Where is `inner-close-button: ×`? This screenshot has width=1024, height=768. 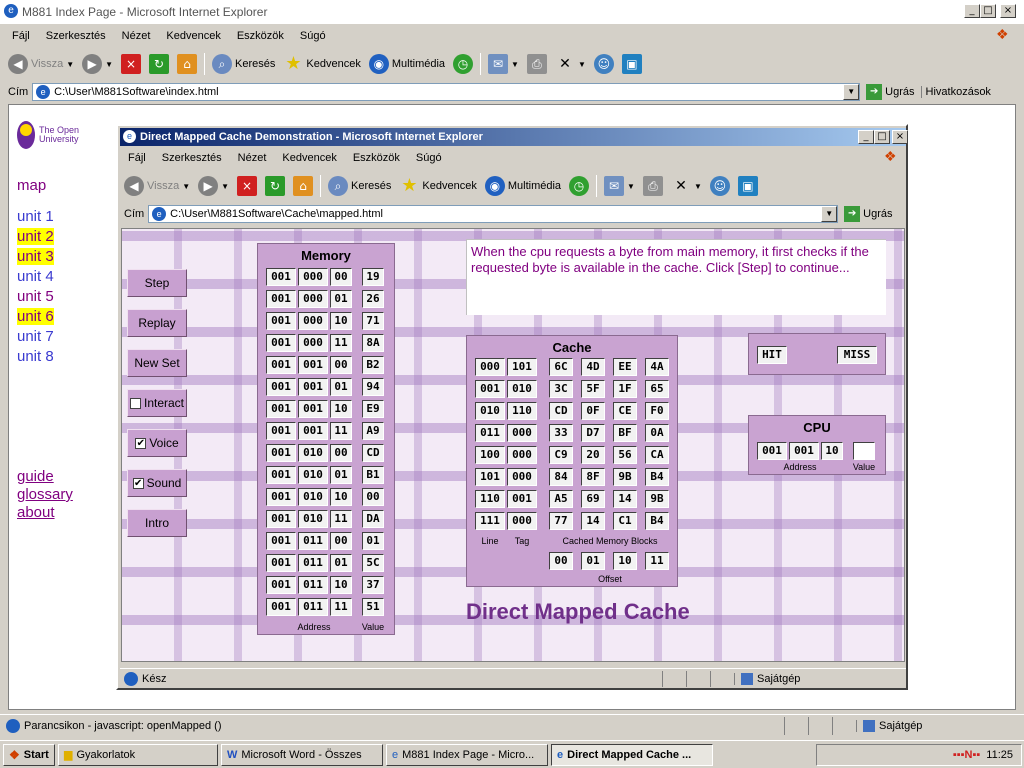 inner-close-button: × is located at coordinates (900, 137).